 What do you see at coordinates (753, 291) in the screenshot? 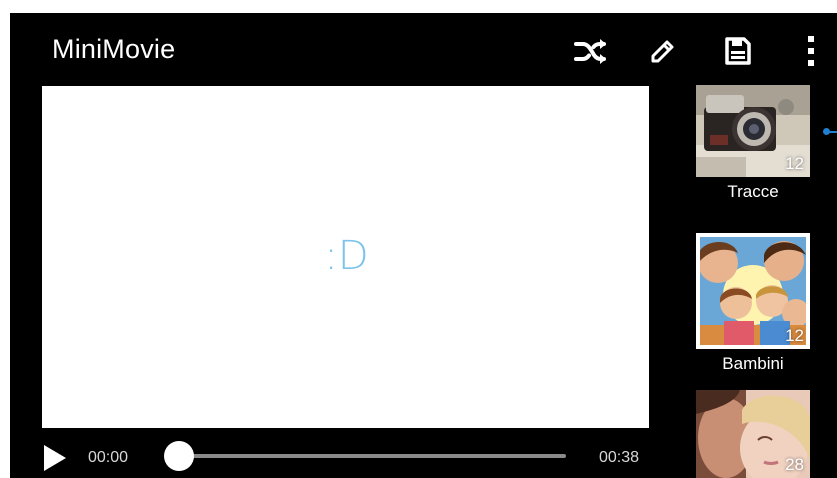
I see `album-thumbnail-selected: 12` at bounding box center [753, 291].